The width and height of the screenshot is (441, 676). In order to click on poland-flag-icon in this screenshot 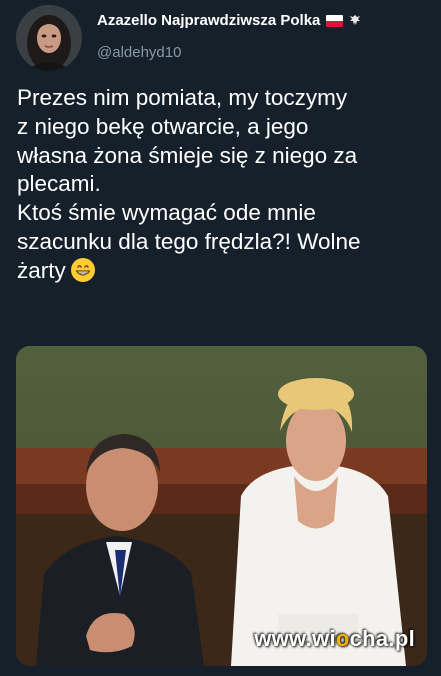, I will do `click(335, 20)`.